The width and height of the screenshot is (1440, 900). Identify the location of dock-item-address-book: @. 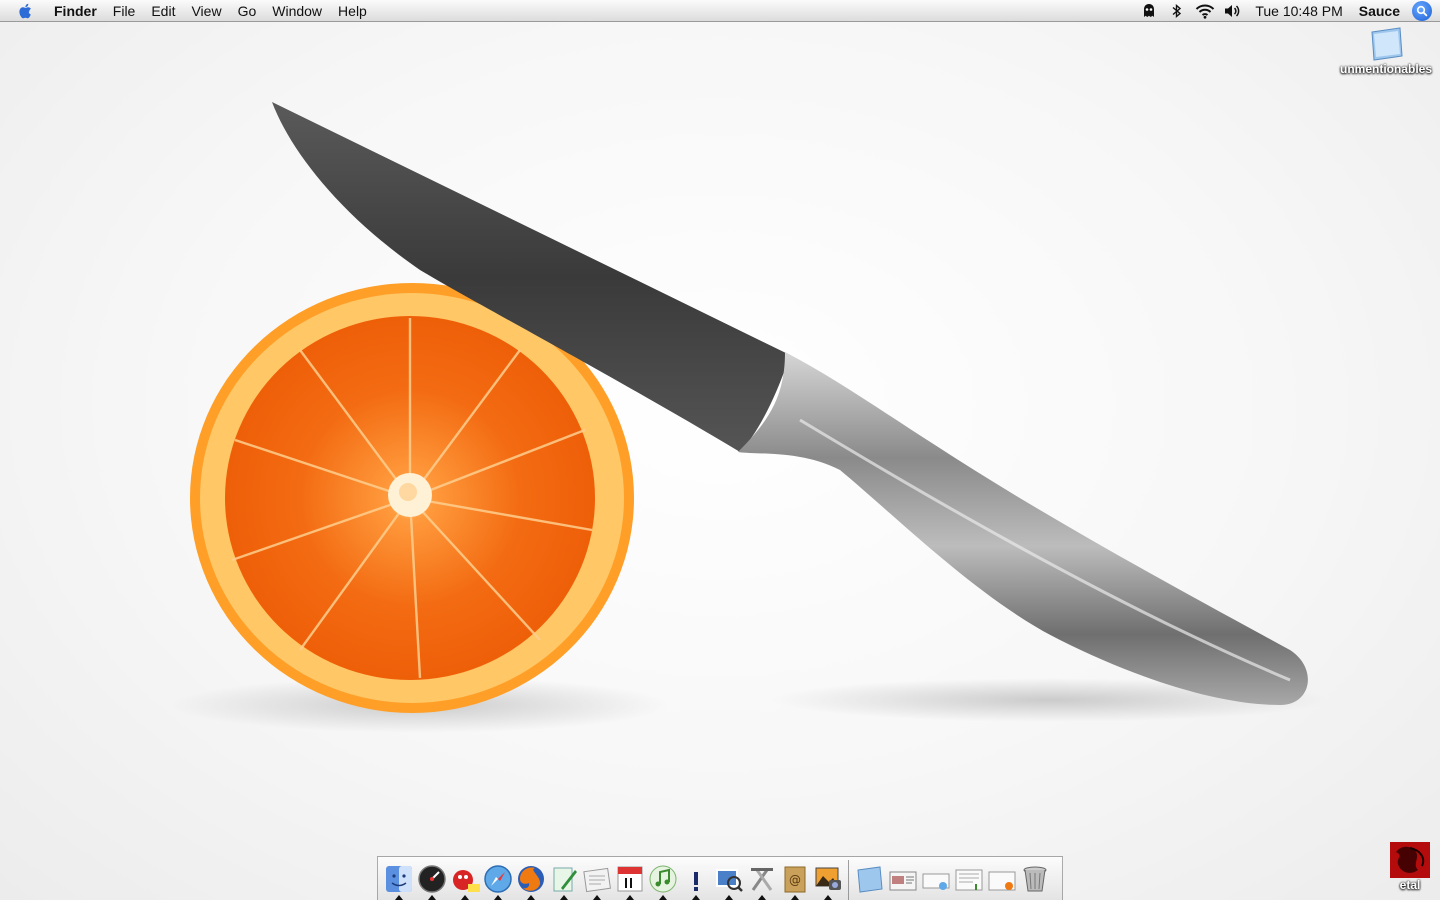
(794, 880).